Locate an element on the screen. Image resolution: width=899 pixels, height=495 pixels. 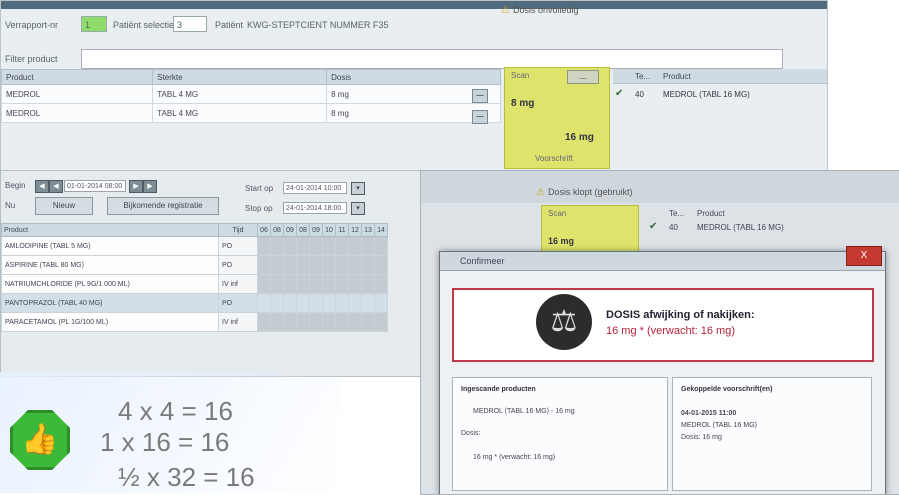
end-date-field: 24-01-2014 18:00 is located at coordinates (315, 208).